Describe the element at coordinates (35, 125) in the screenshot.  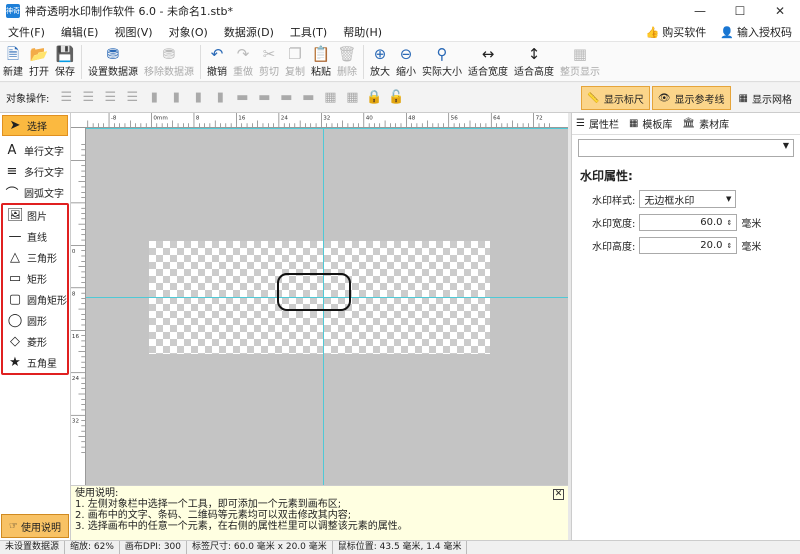
I see `select-tool: ➤ 选择` at that location.